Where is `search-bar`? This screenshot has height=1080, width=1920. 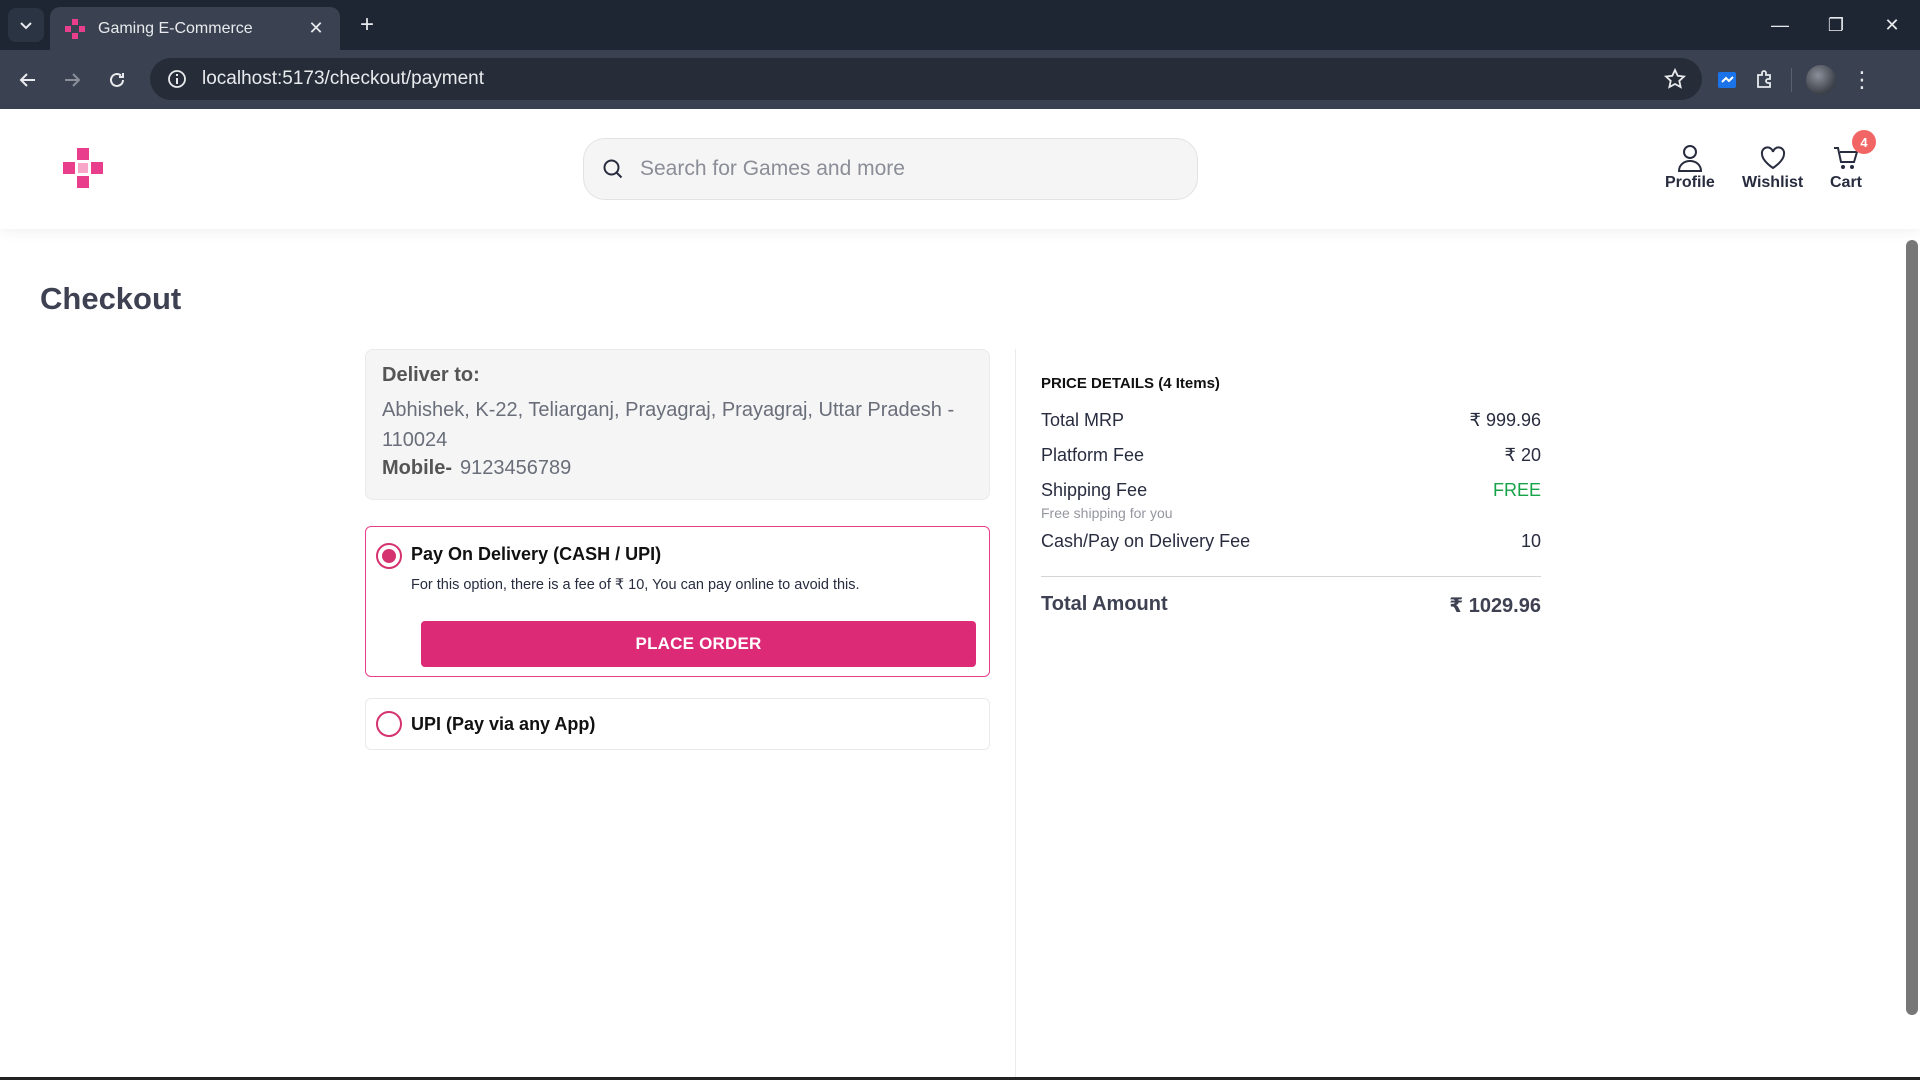
search-bar is located at coordinates (890, 169).